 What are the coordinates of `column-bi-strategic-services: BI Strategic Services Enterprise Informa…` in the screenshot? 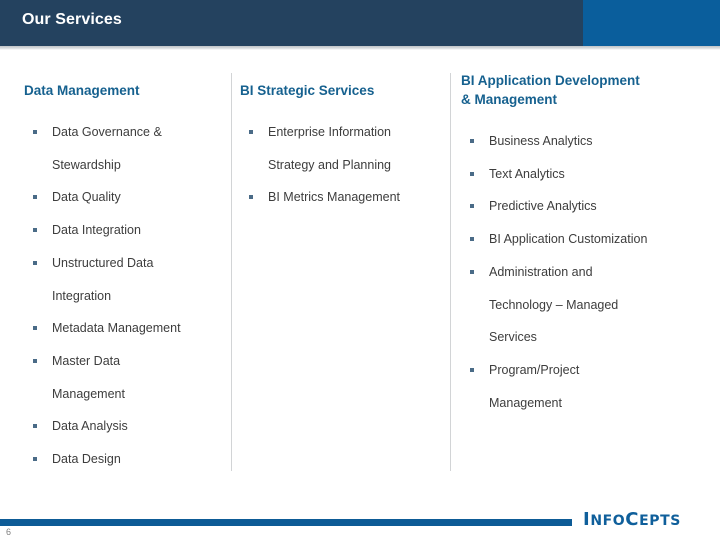 It's located at (341, 138).